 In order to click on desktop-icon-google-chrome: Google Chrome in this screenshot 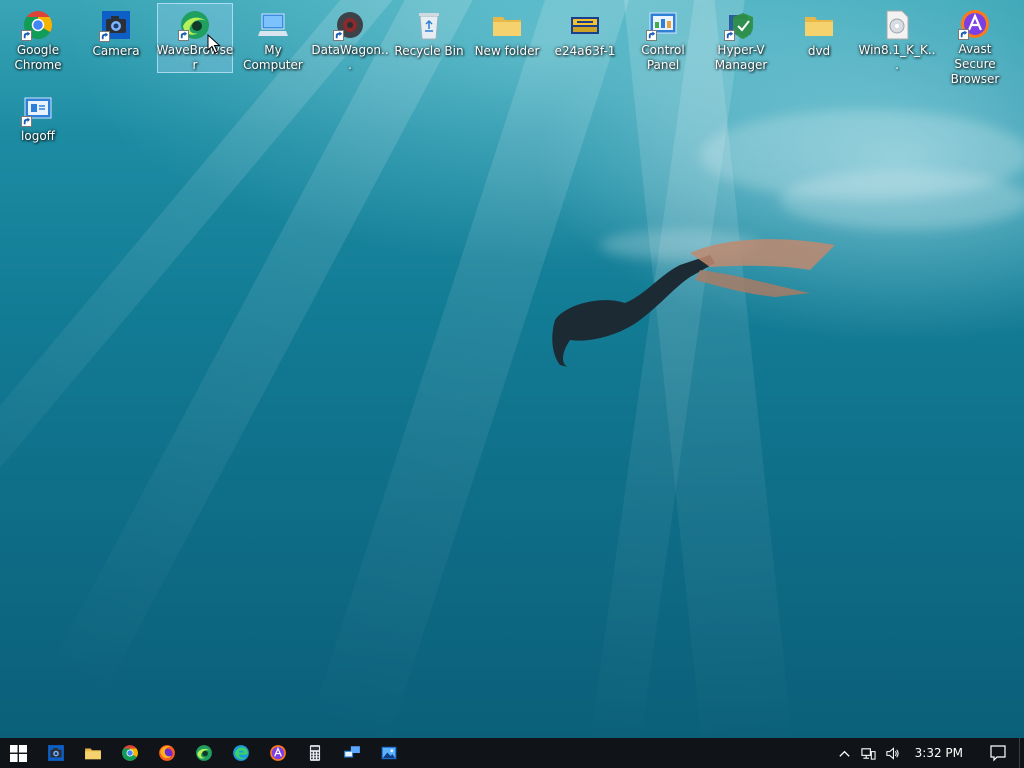, I will do `click(38, 38)`.